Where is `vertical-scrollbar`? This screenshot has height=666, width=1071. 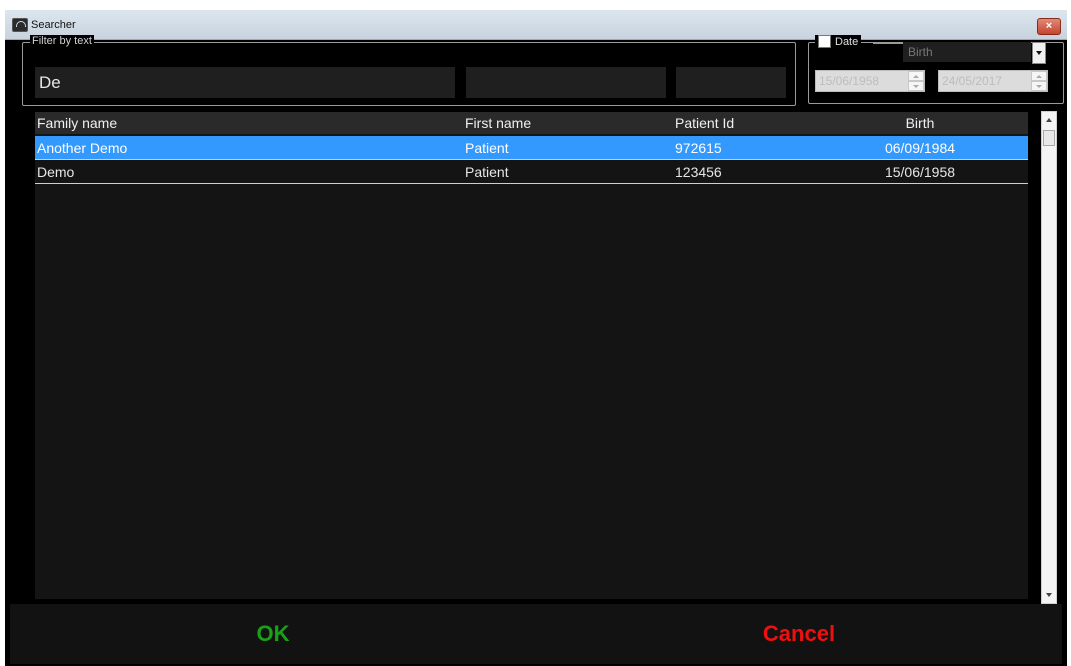
vertical-scrollbar is located at coordinates (1049, 357).